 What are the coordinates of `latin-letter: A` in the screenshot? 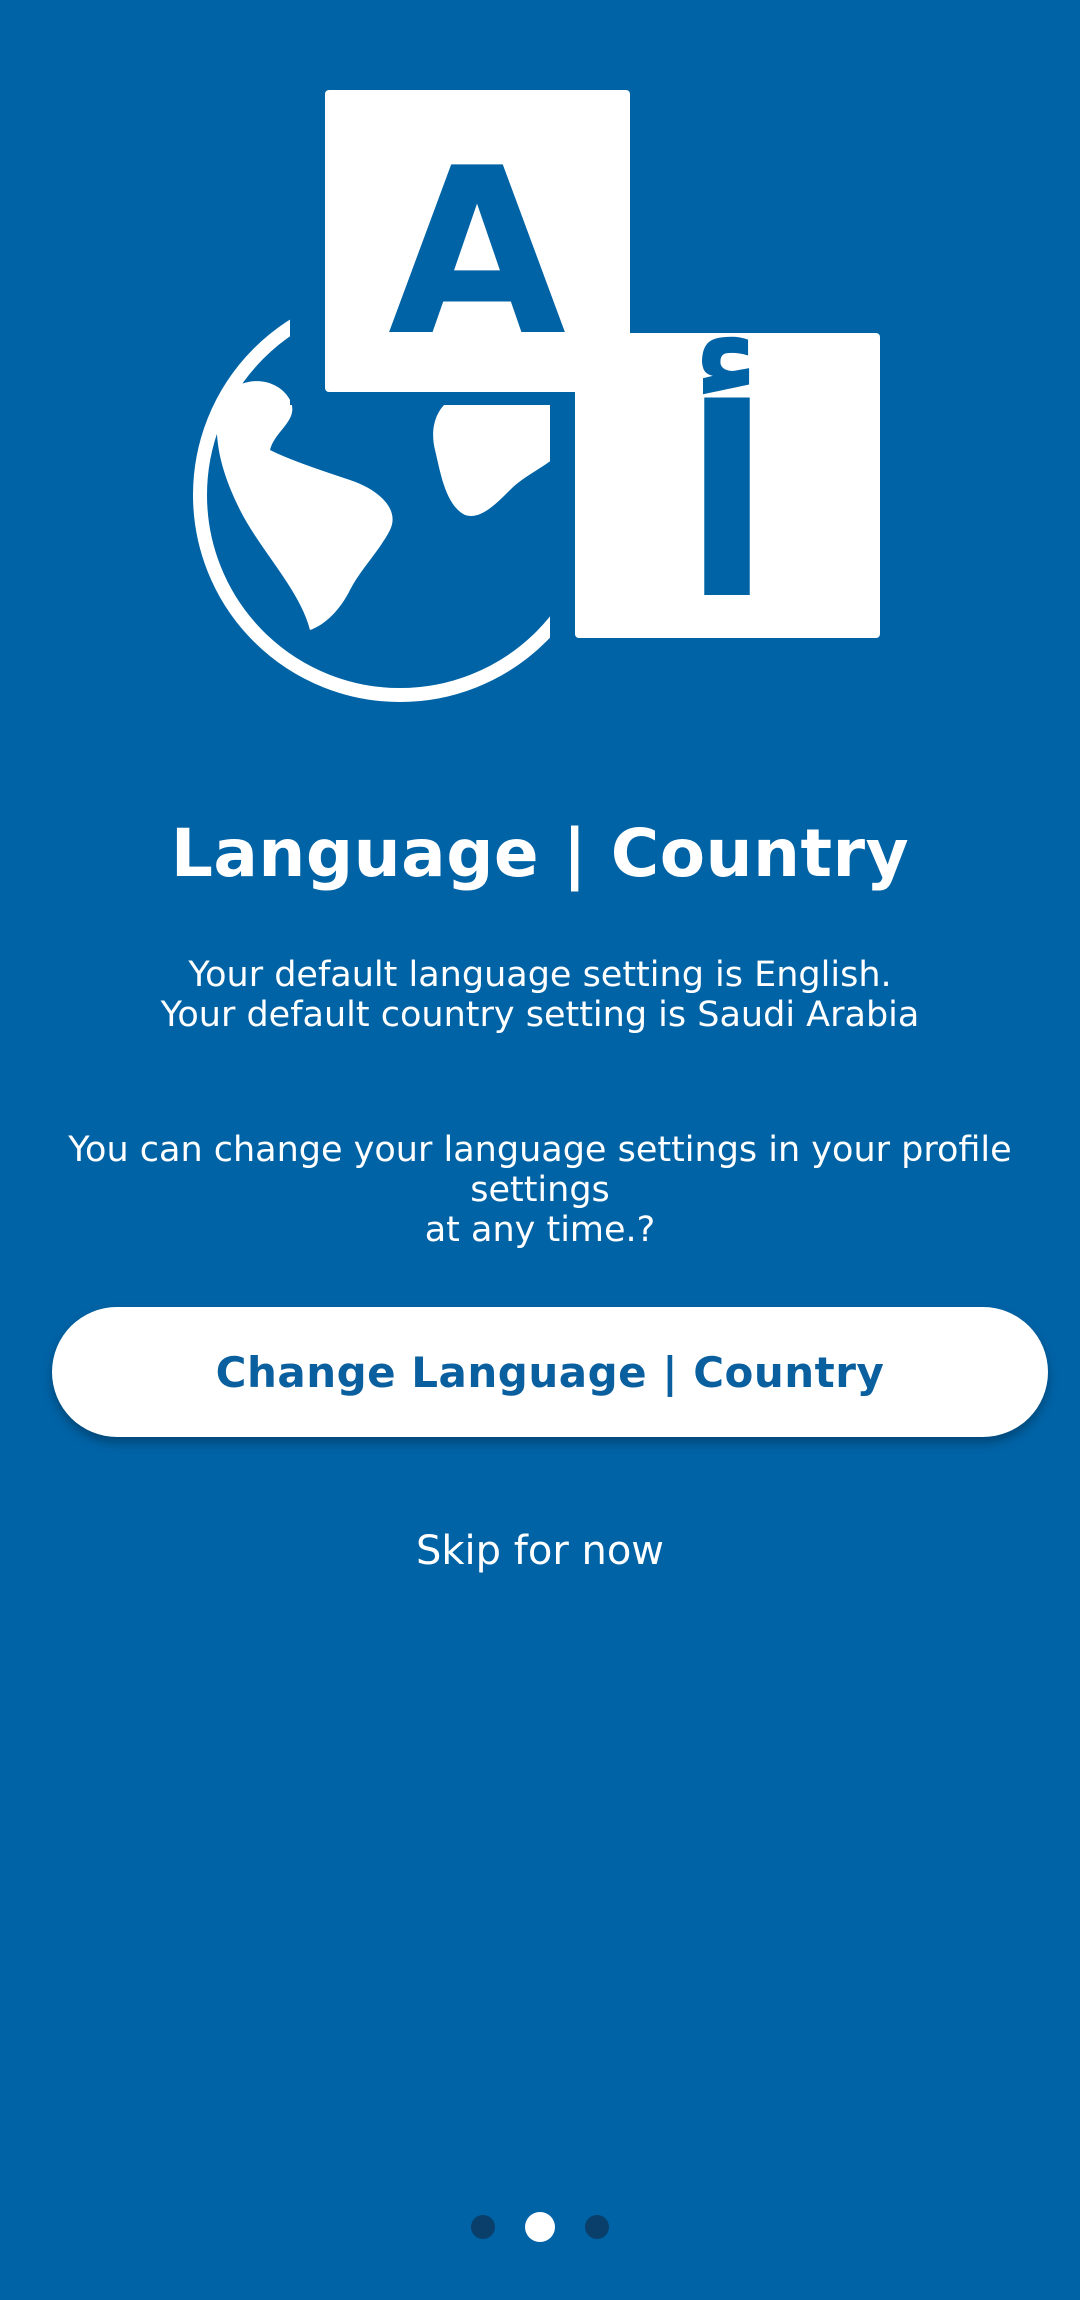 It's located at (477, 253).